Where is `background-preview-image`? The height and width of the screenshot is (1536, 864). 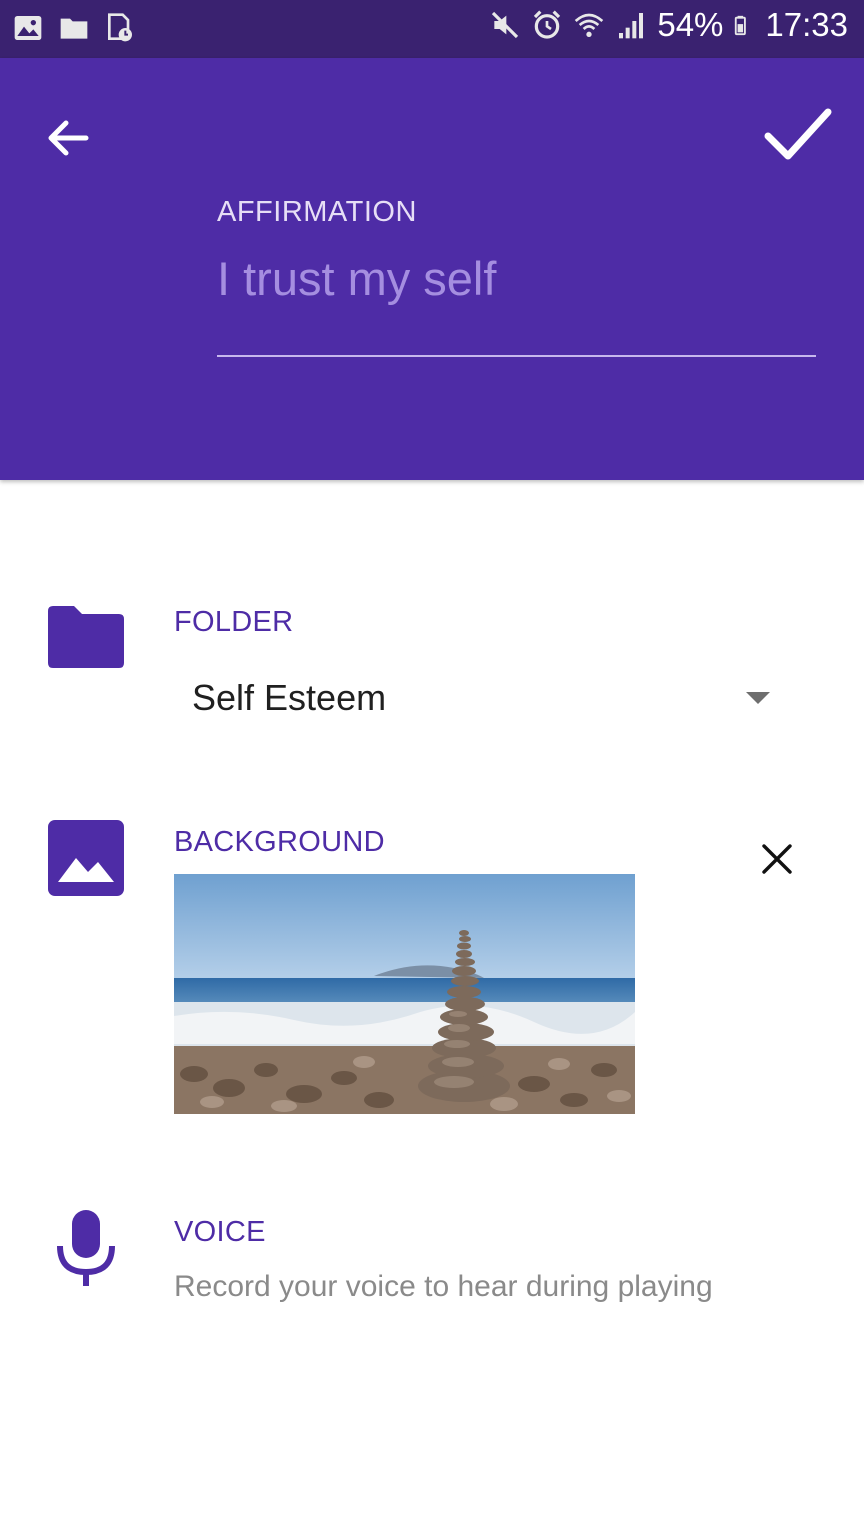
background-preview-image is located at coordinates (404, 994).